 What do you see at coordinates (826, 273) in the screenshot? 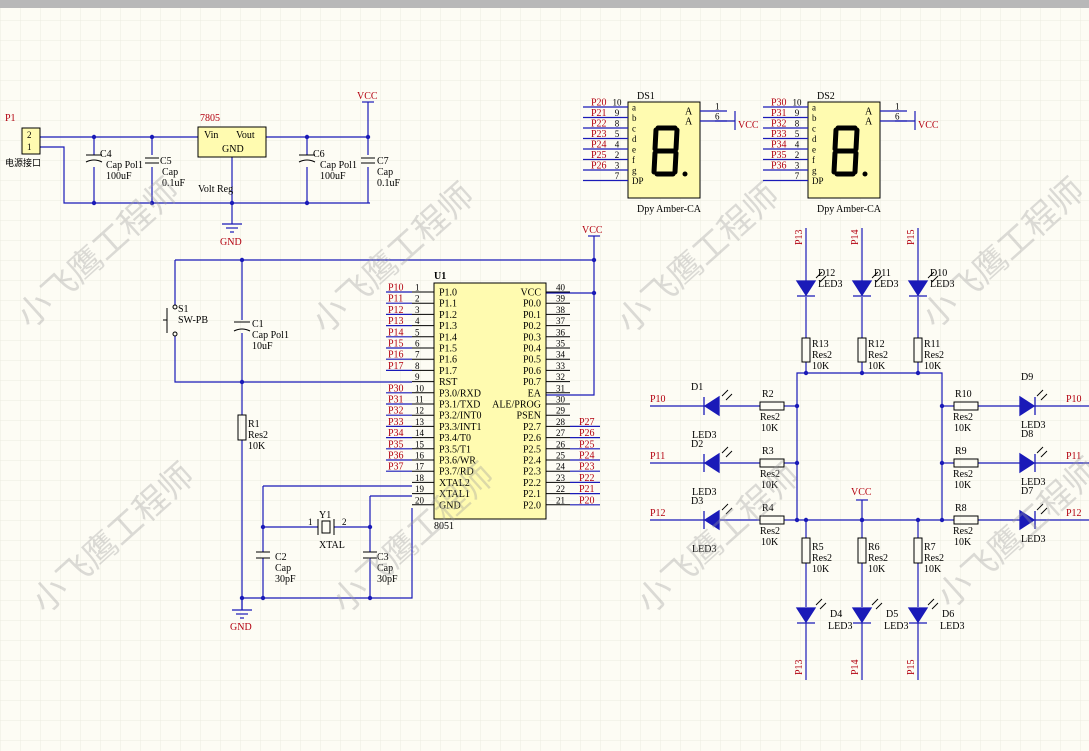
I see `led-ref: D12` at bounding box center [826, 273].